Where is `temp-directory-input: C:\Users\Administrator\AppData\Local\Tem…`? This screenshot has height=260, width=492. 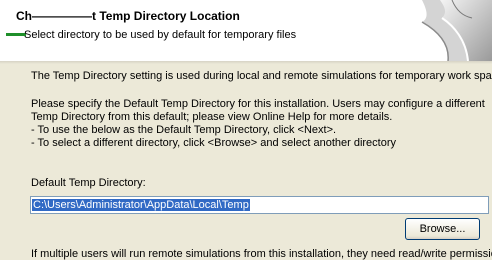 temp-directory-input: C:\Users\Administrator\AppData\Local\Tem… is located at coordinates (259, 205).